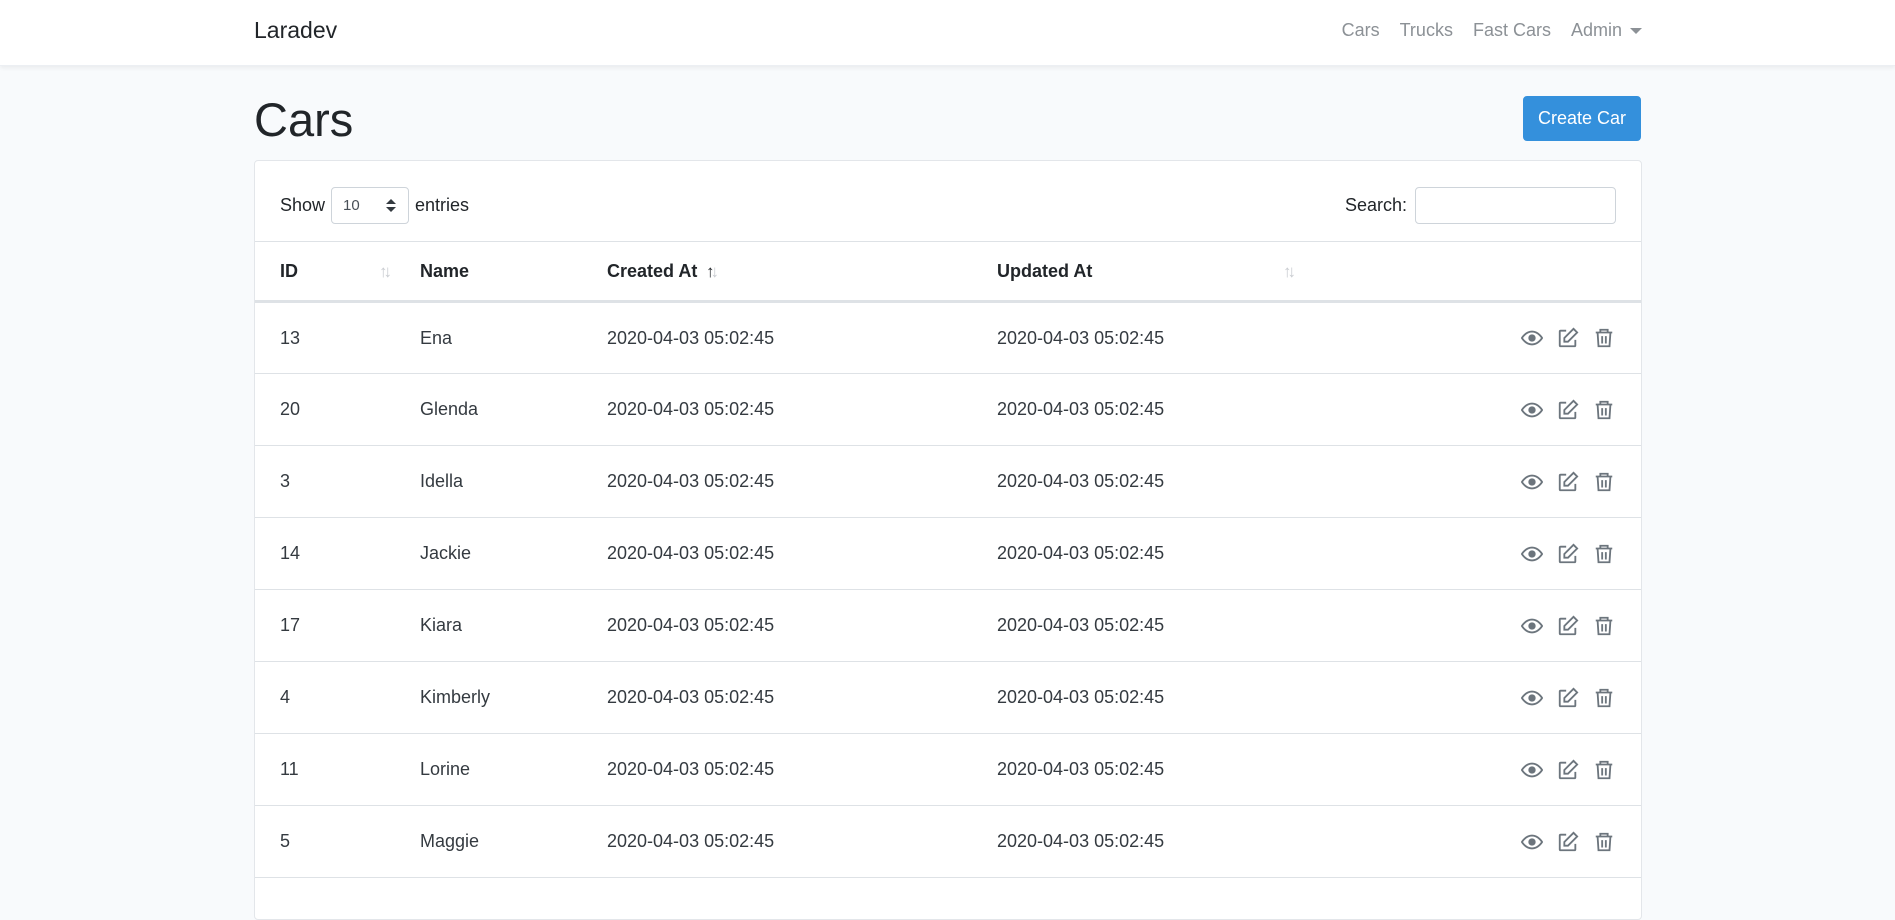 This screenshot has width=1895, height=920. Describe the element at coordinates (325, 841) in the screenshot. I see `cell-id: 5` at that location.